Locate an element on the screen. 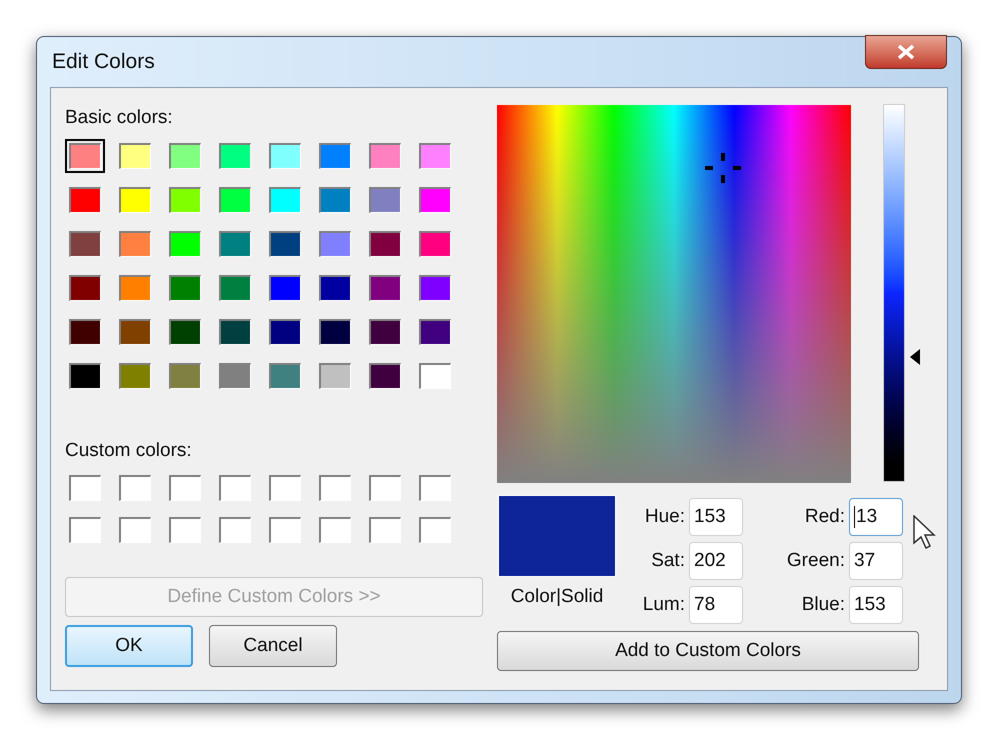 Image resolution: width=1000 pixels, height=744 pixels. preview-label: Color|Solid is located at coordinates (557, 597).